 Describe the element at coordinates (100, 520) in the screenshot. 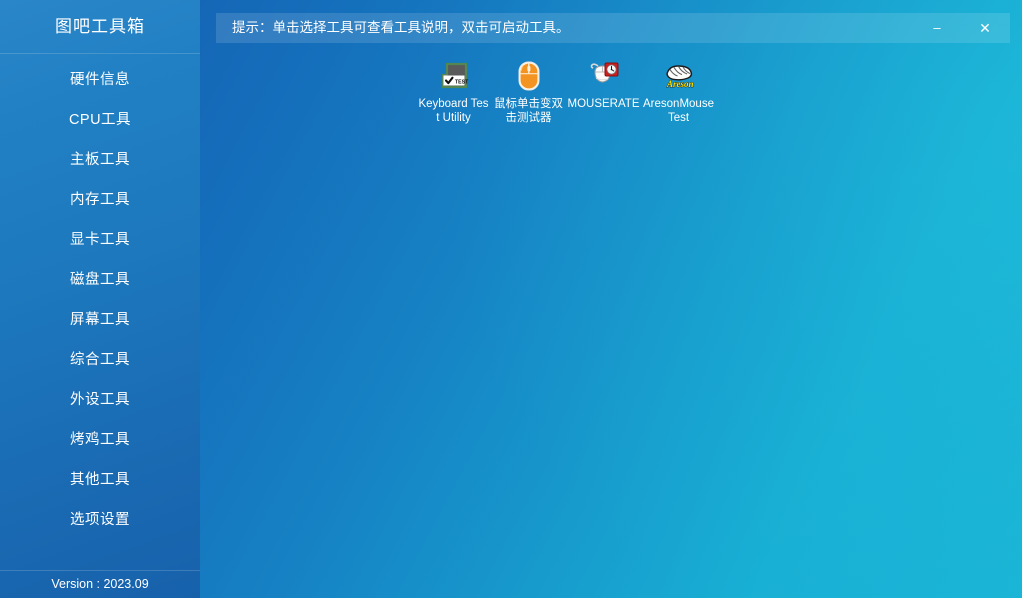

I see `sidebar-item-settings: 选项设置` at that location.